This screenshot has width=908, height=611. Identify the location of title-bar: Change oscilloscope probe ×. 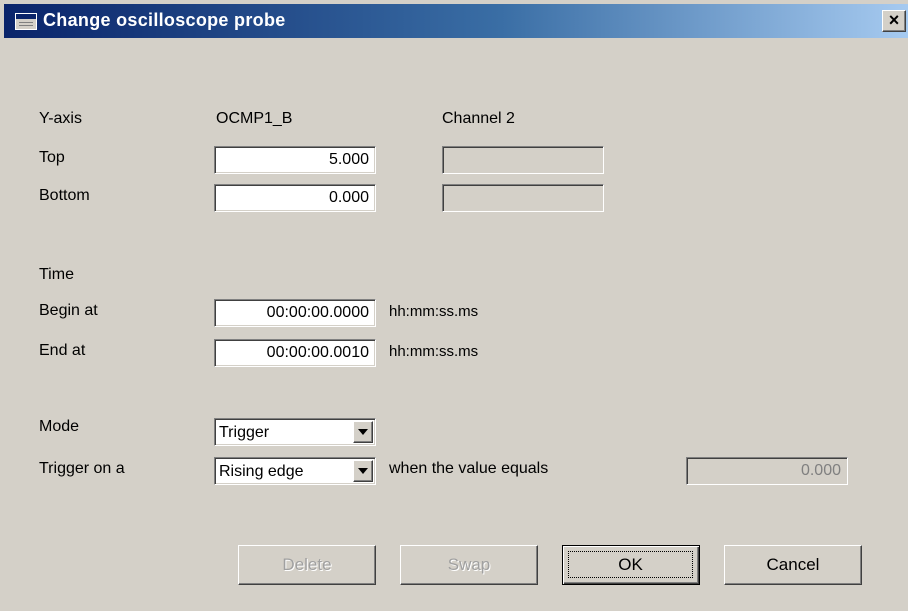
(456, 21).